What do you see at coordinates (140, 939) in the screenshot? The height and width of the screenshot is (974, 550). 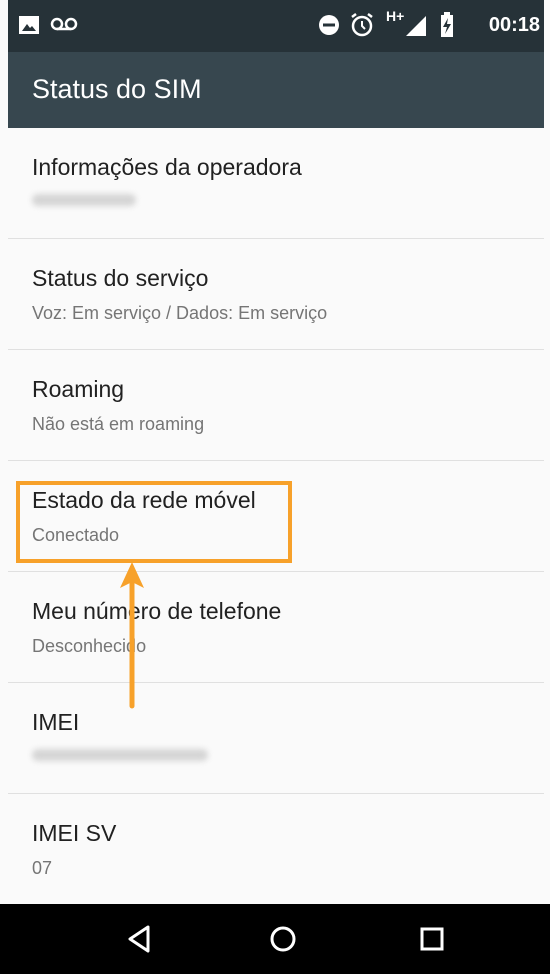 I see `back-icon` at bounding box center [140, 939].